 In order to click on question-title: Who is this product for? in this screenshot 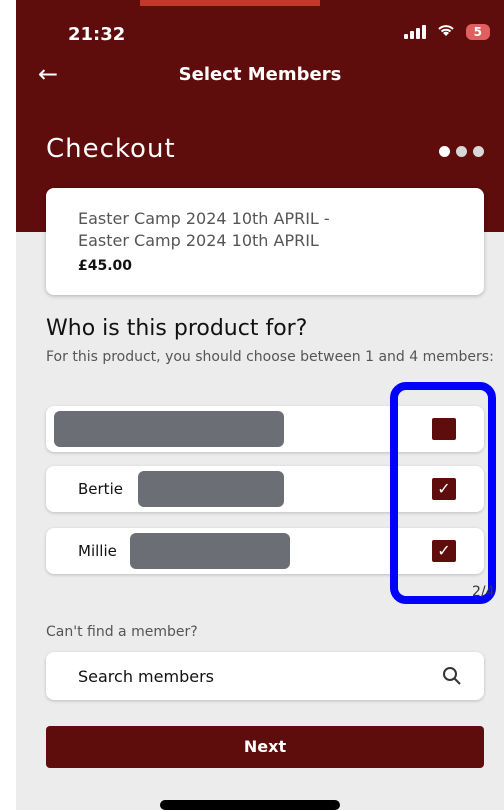, I will do `click(177, 328)`.